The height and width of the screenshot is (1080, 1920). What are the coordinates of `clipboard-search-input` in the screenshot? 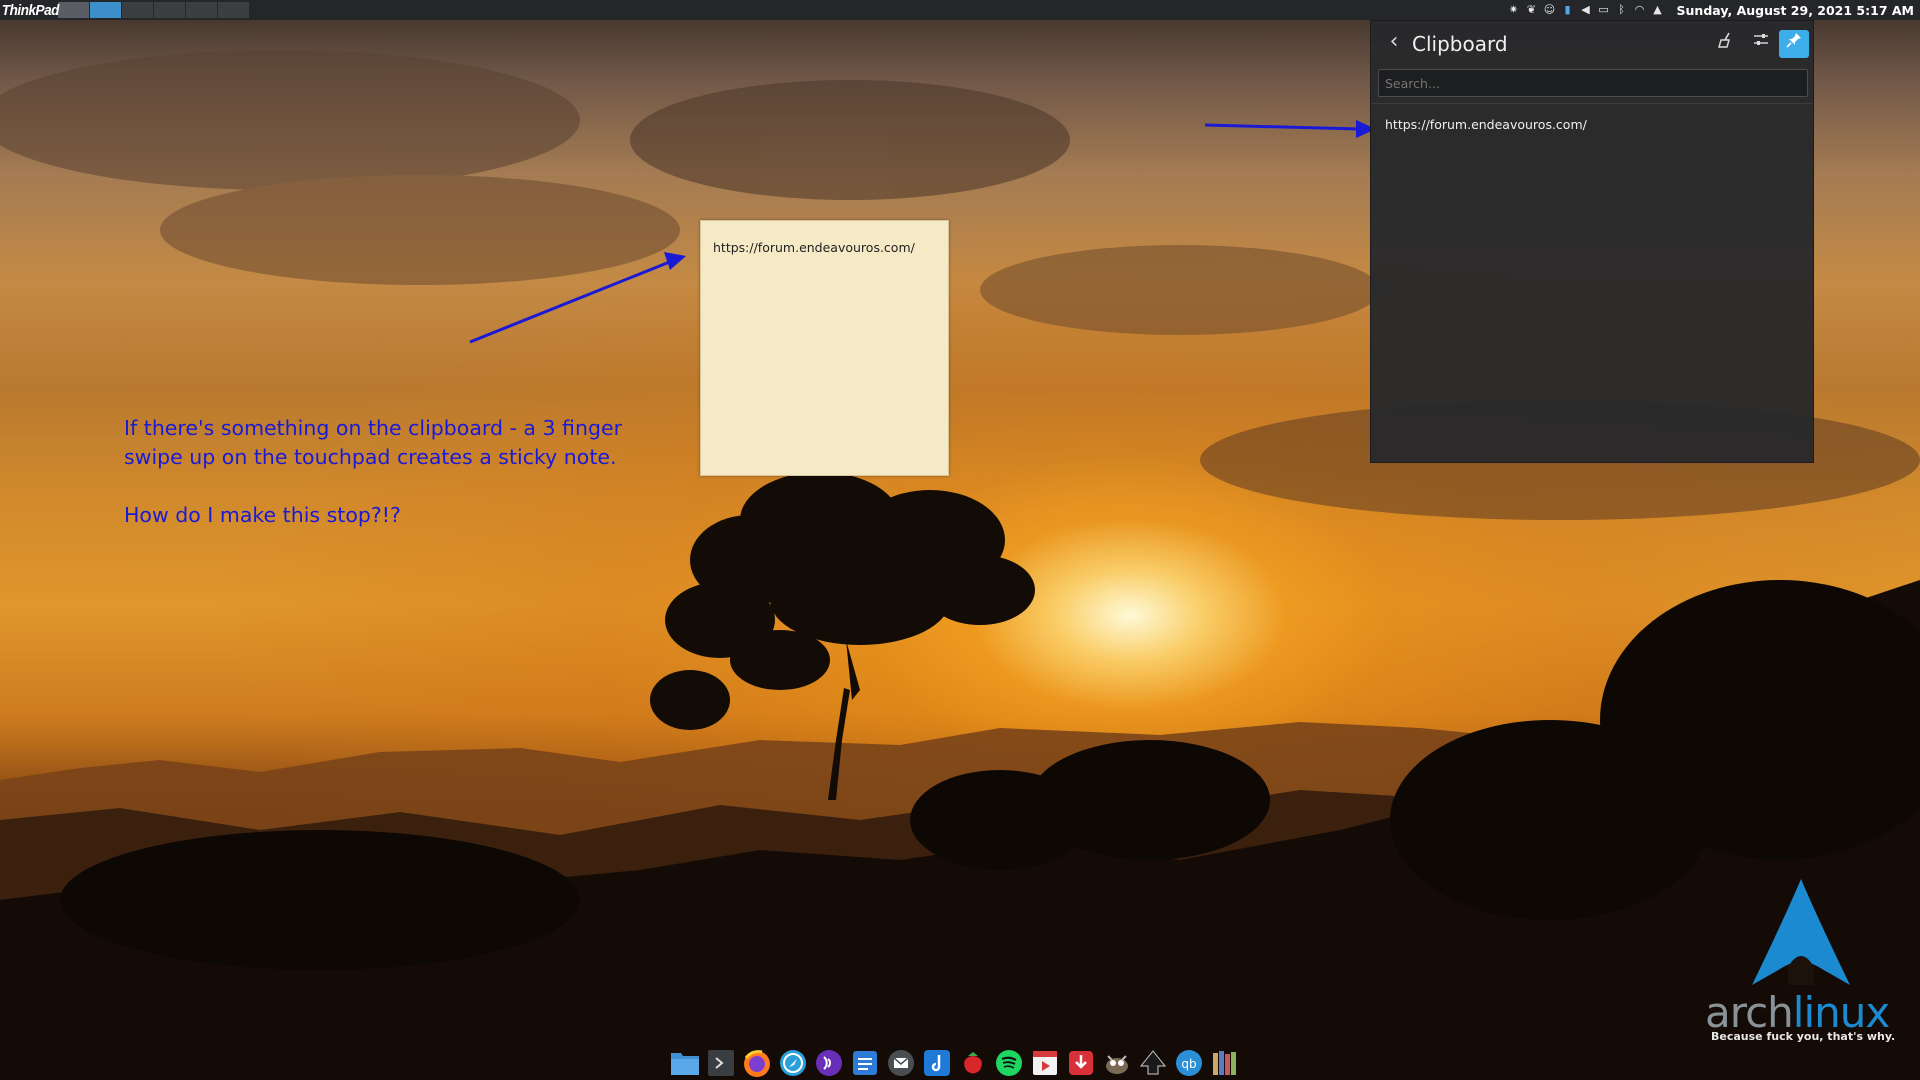 It's located at (1593, 83).